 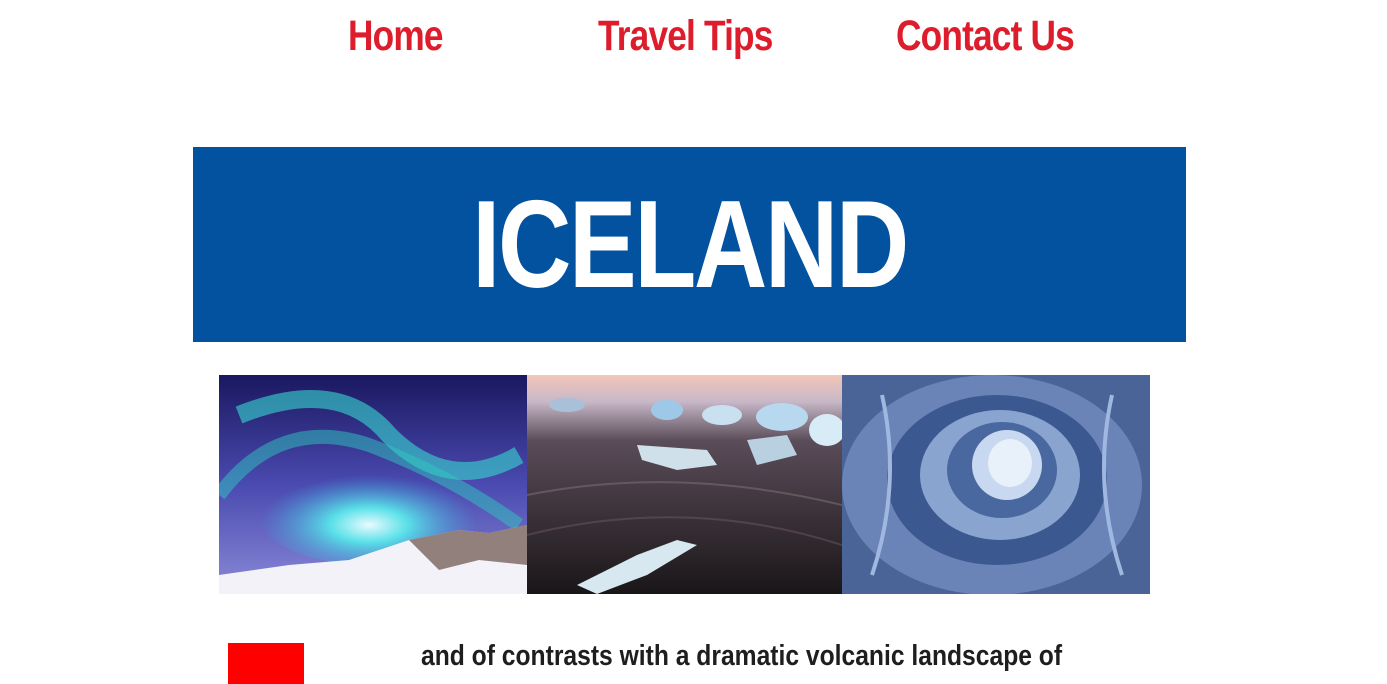 I want to click on aurora-photo, so click(x=373, y=484).